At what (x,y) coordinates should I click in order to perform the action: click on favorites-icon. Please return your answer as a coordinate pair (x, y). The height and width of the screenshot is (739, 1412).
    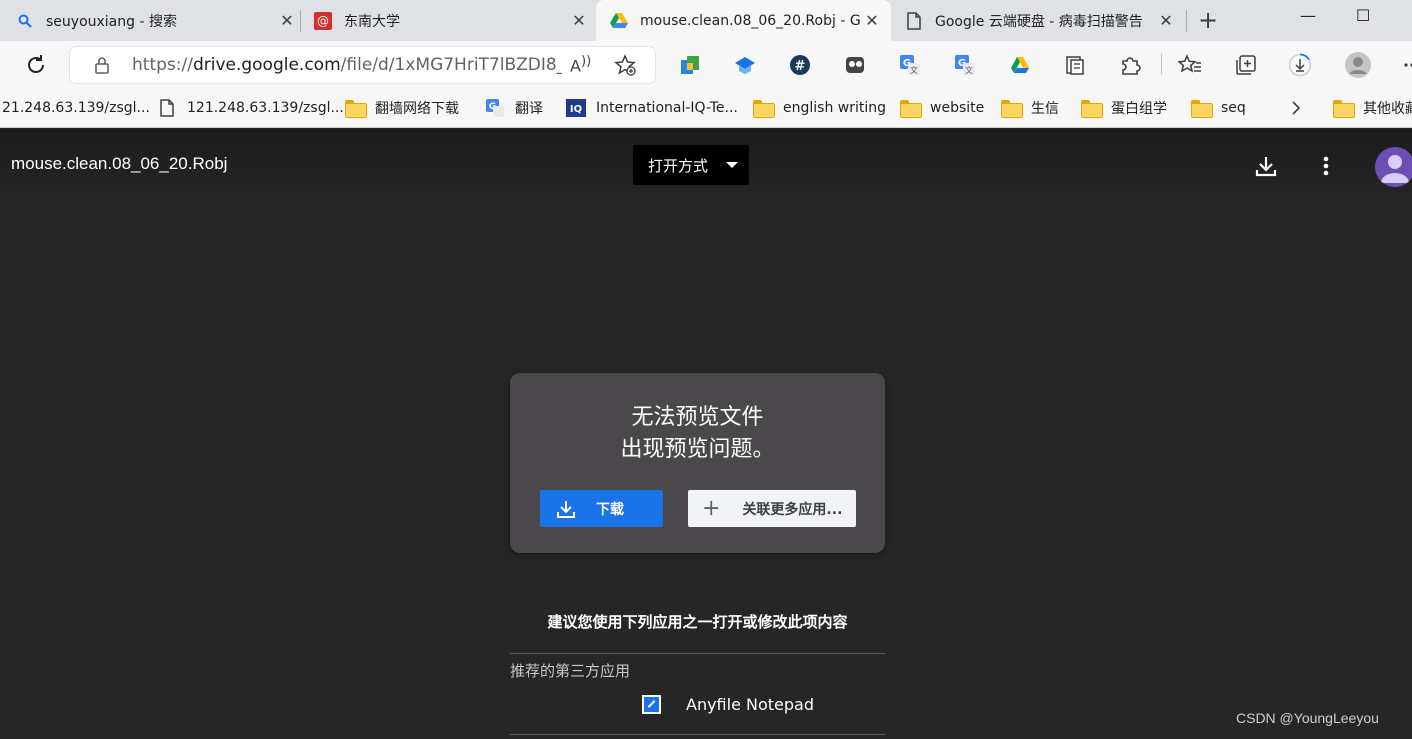
    Looking at the image, I should click on (1190, 65).